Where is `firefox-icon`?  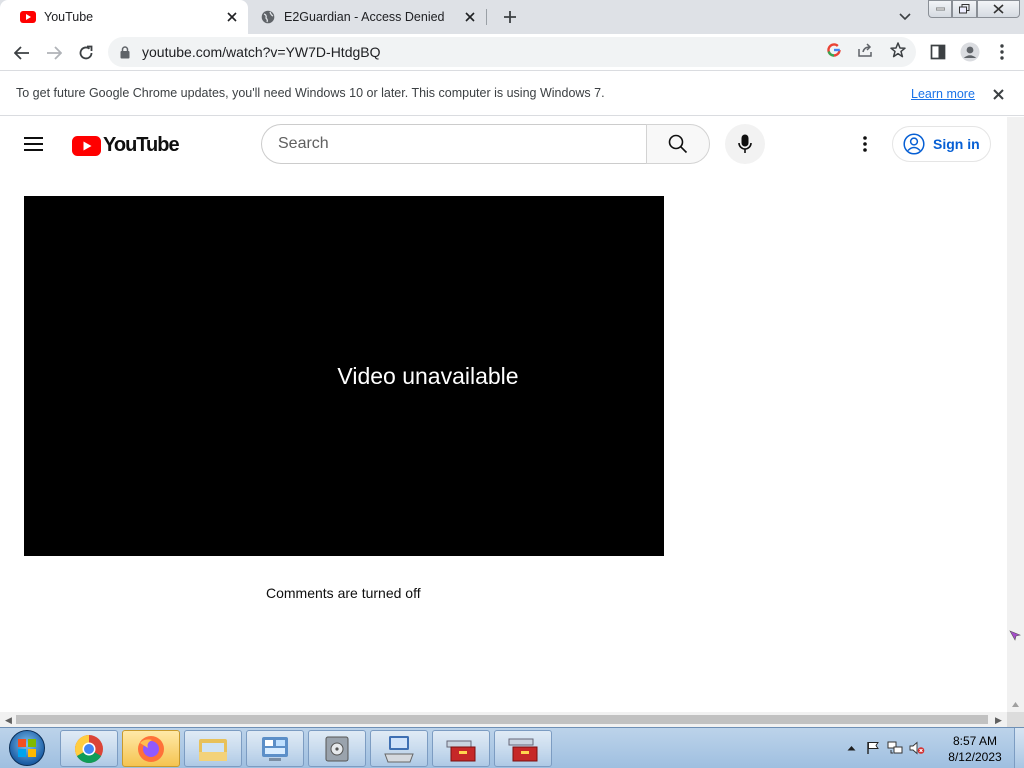
firefox-icon is located at coordinates (151, 748).